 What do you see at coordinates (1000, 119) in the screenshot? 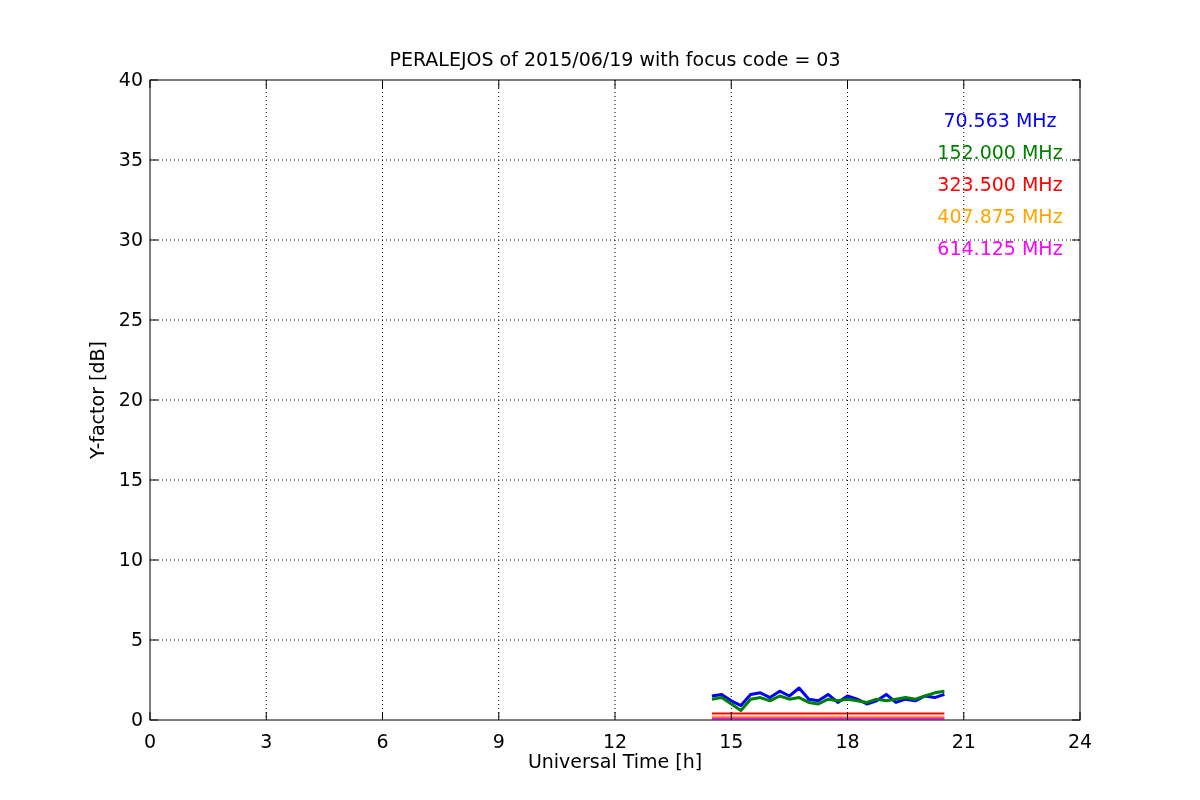
I see `legend-label: 70.563 MHz` at bounding box center [1000, 119].